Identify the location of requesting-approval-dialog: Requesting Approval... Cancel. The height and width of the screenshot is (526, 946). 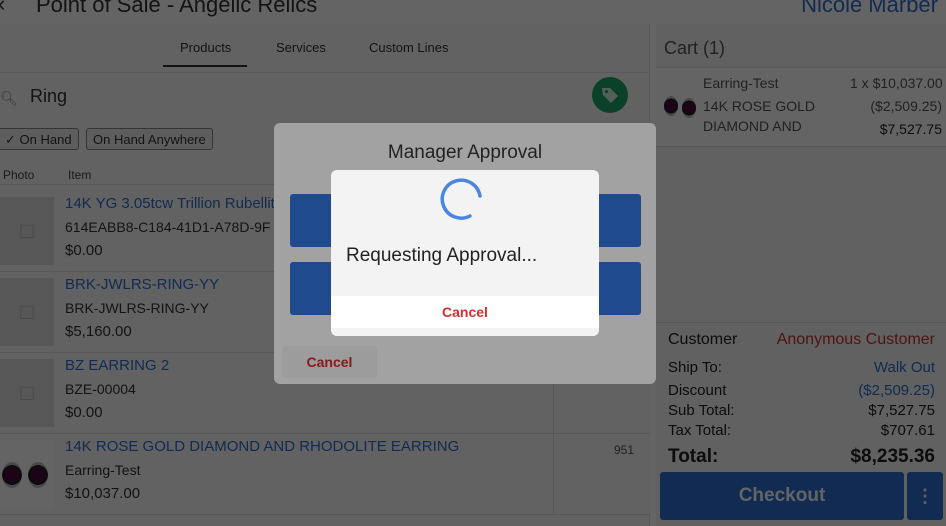
(465, 253).